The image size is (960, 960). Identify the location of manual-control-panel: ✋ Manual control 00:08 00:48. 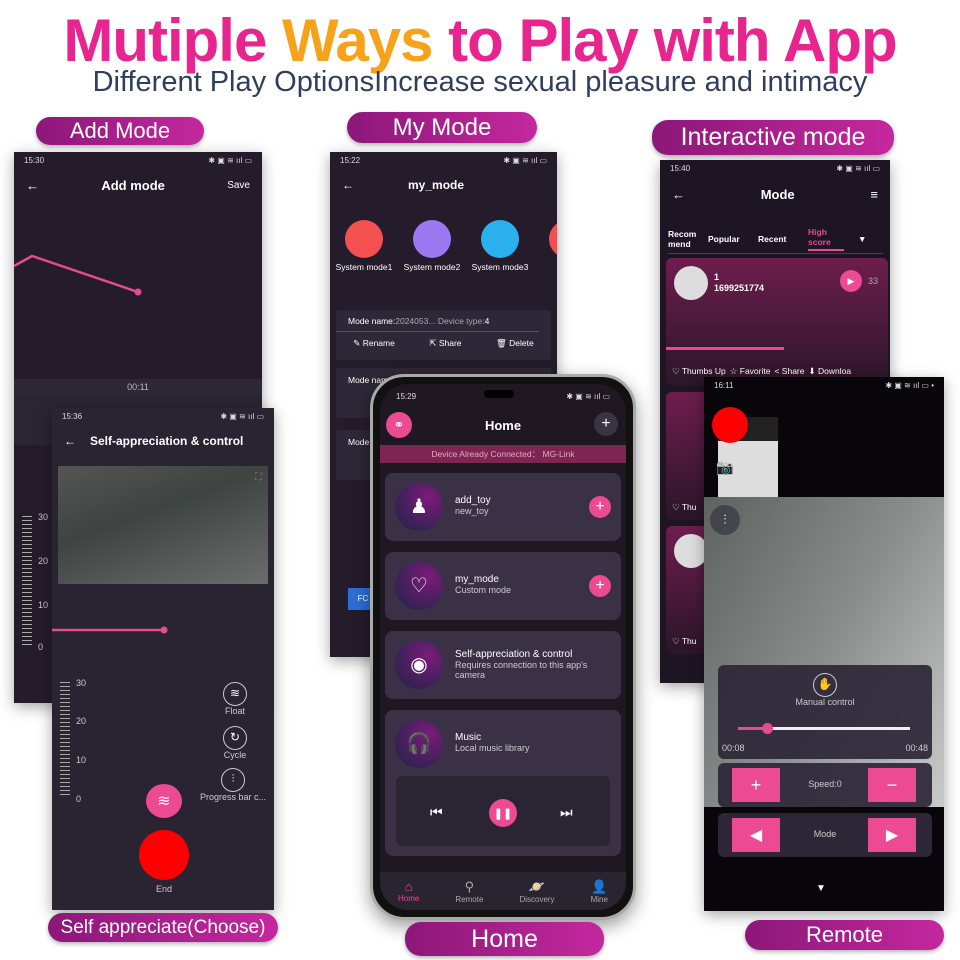
(825, 712).